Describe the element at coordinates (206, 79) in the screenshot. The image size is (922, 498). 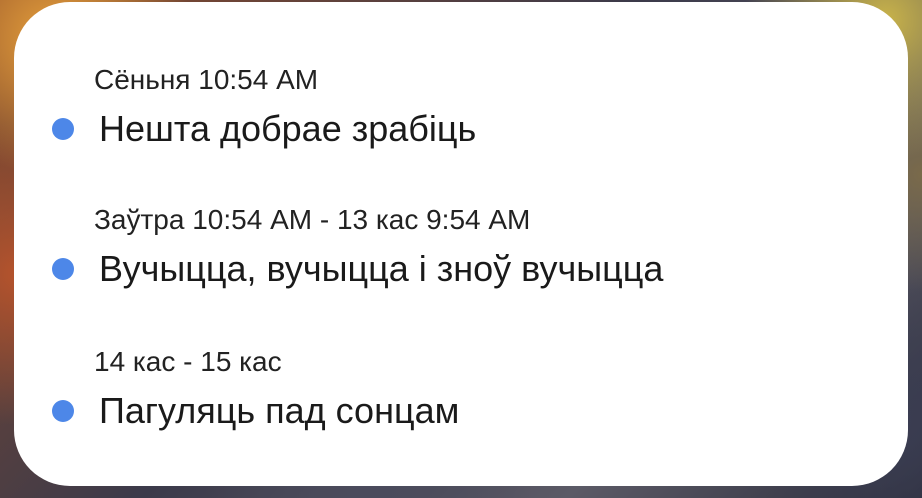
I see `event-time: Сёньня 10:54 AM` at that location.